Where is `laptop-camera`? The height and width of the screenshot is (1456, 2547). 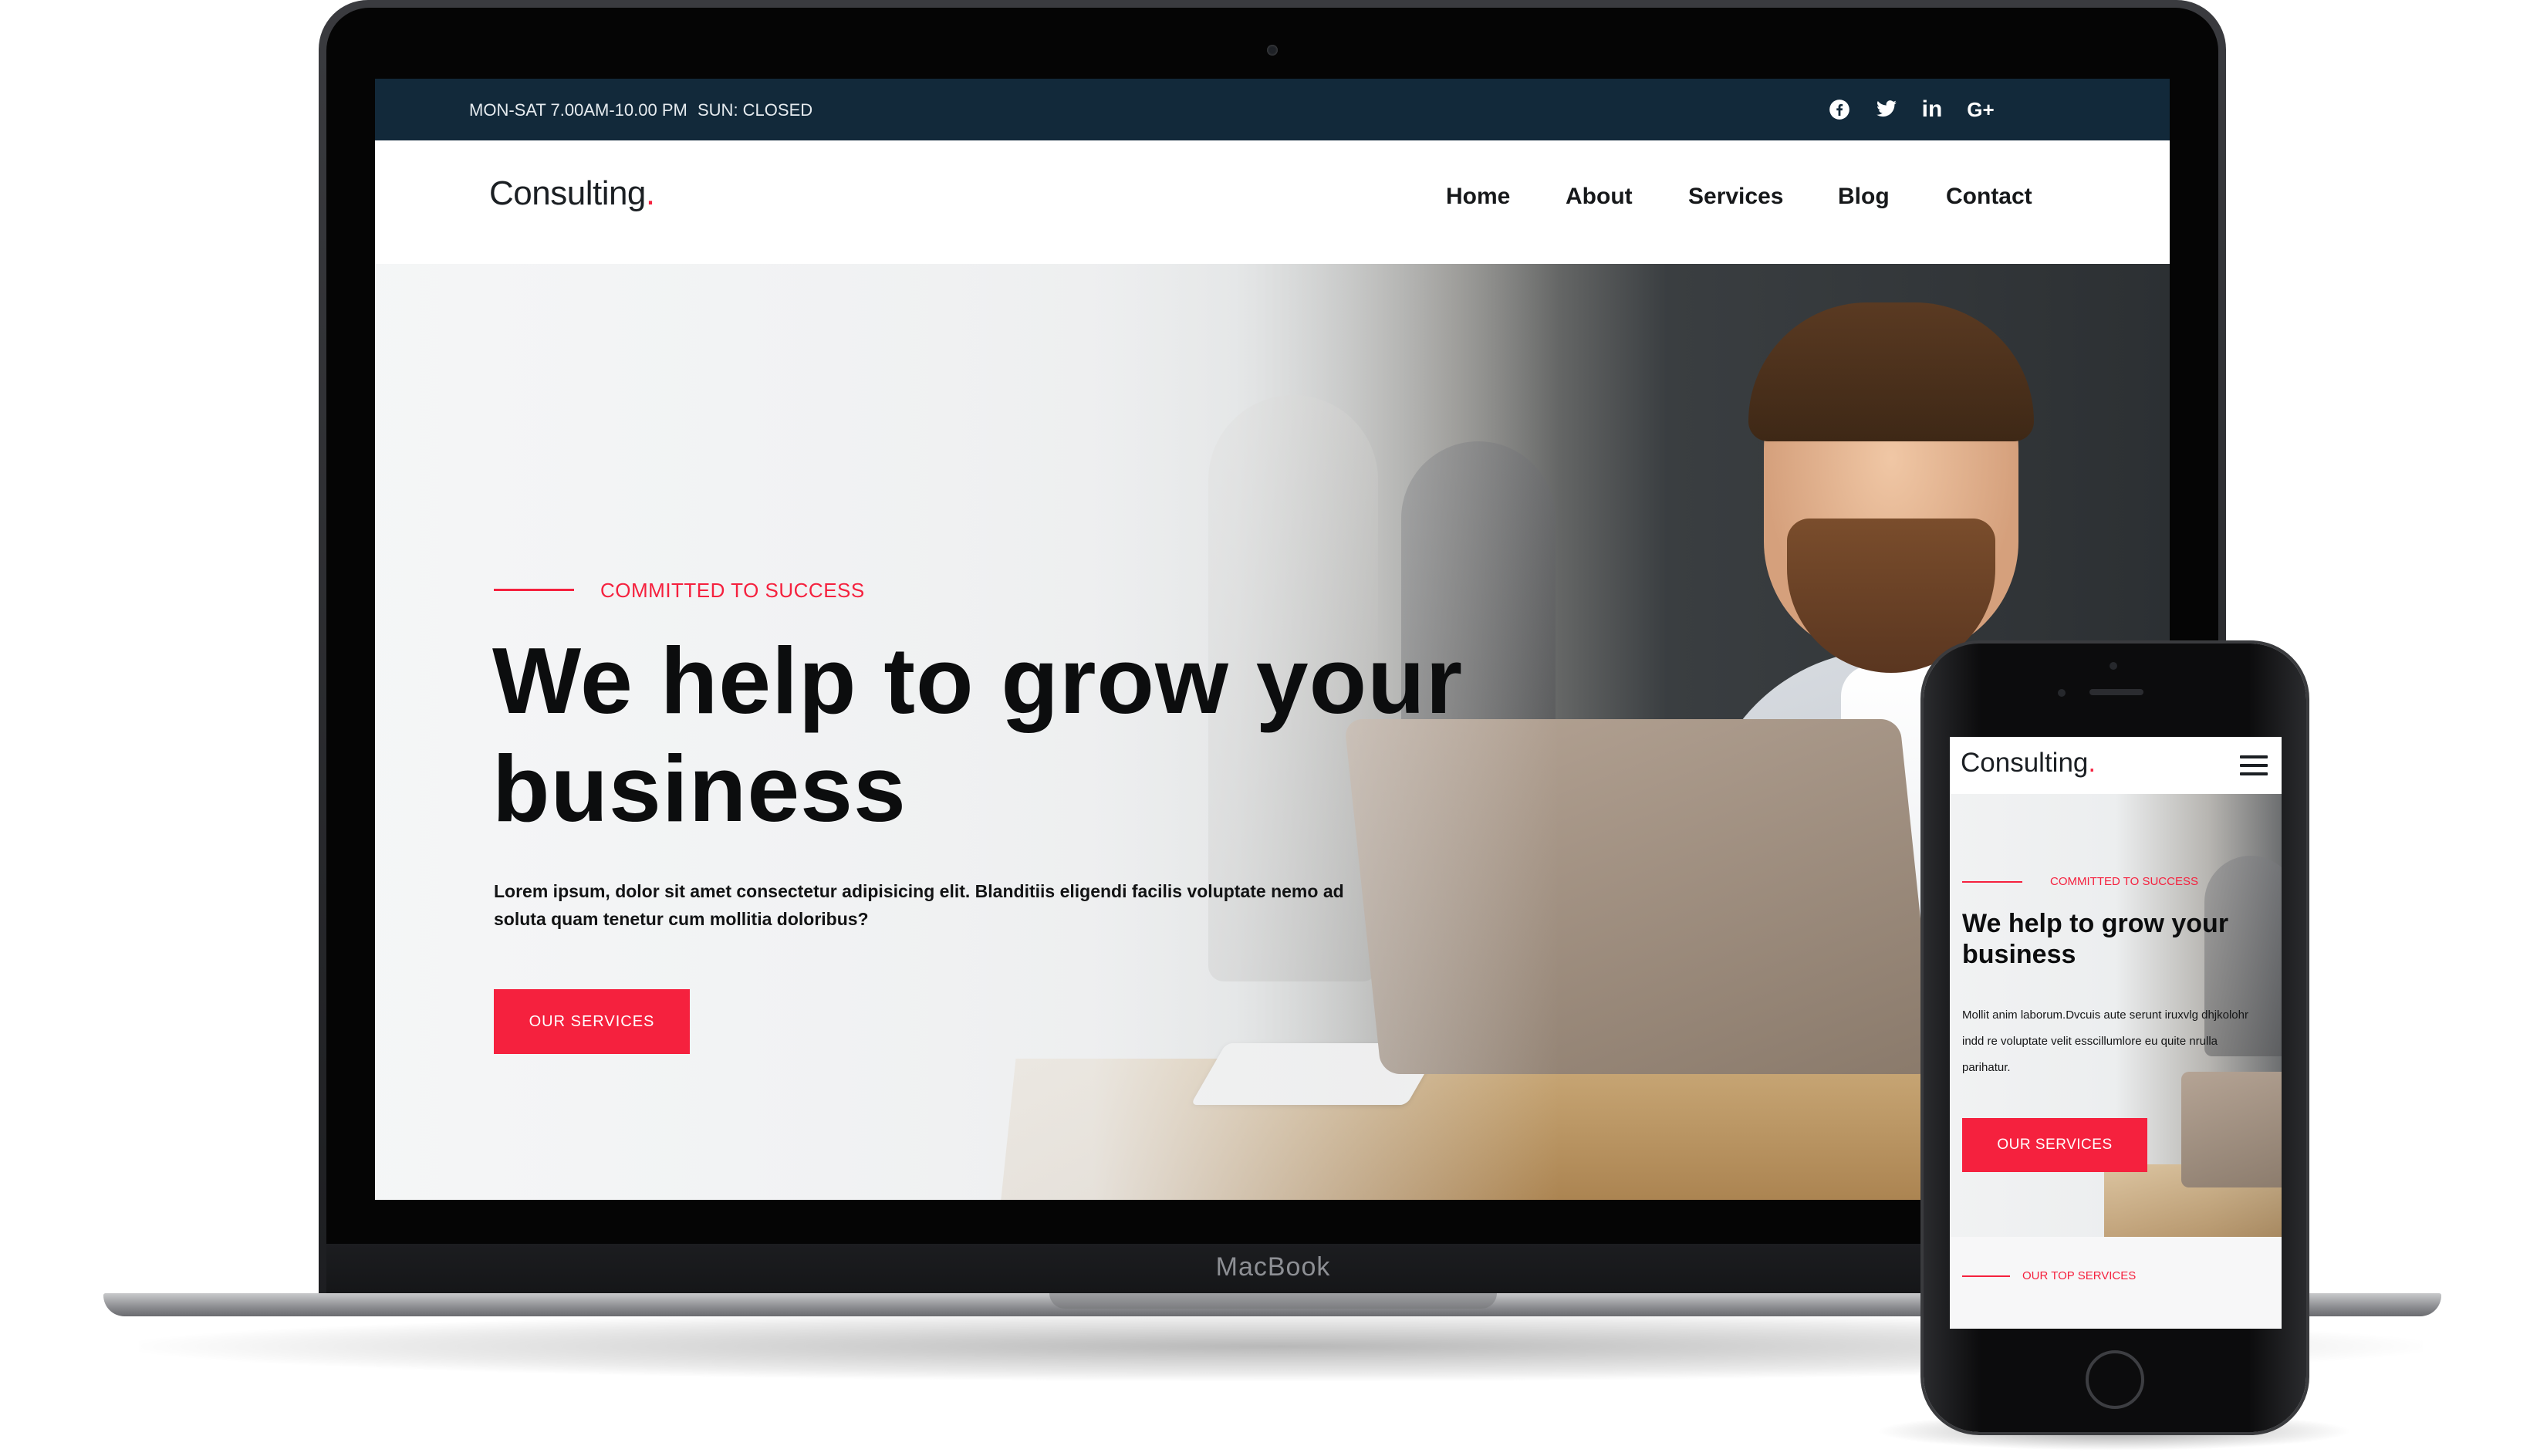
laptop-camera is located at coordinates (1272, 50).